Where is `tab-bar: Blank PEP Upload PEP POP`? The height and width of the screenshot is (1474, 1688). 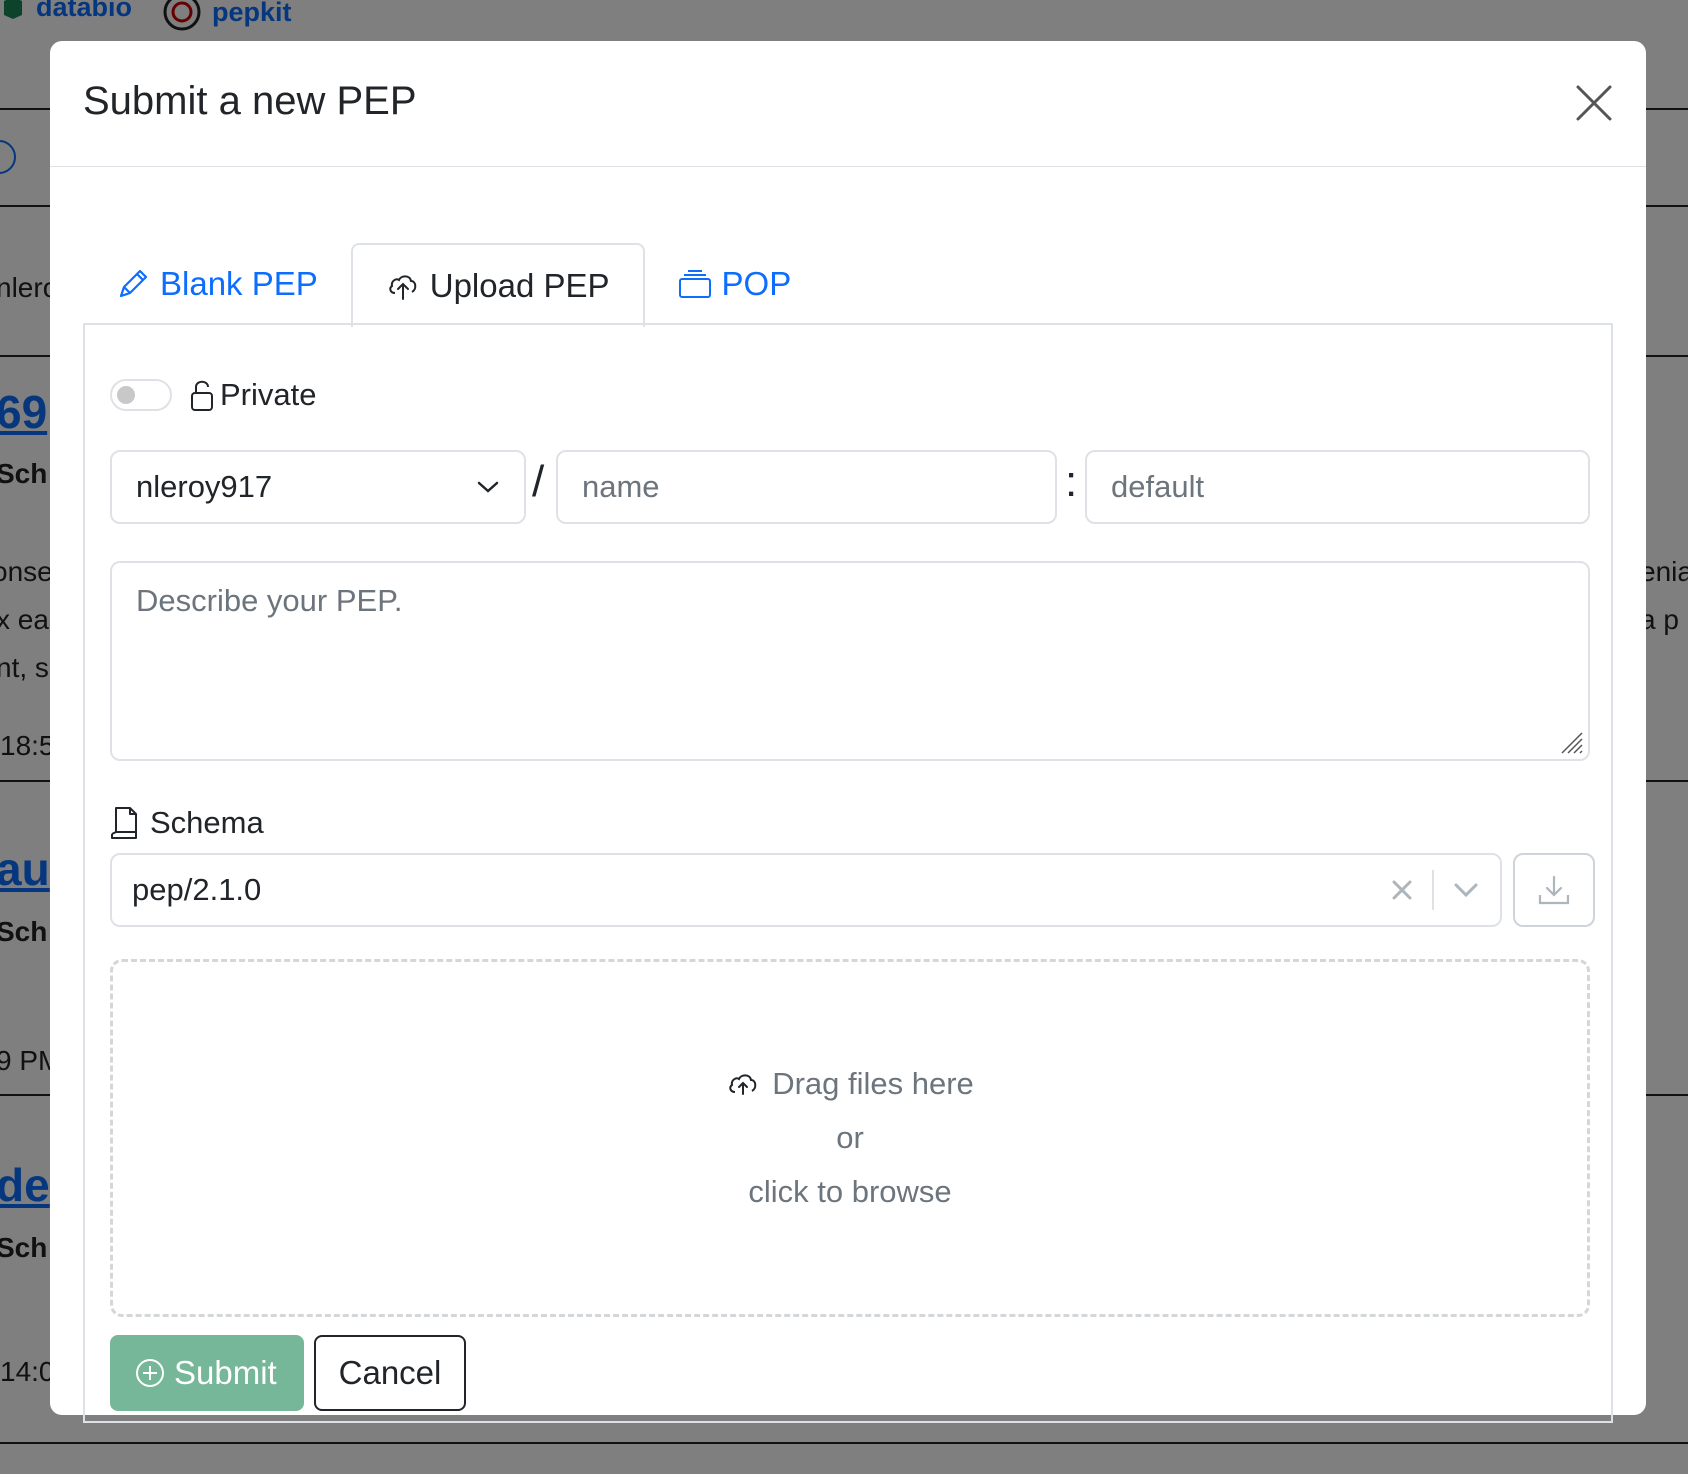
tab-bar: Blank PEP Upload PEP POP is located at coordinates (454, 263).